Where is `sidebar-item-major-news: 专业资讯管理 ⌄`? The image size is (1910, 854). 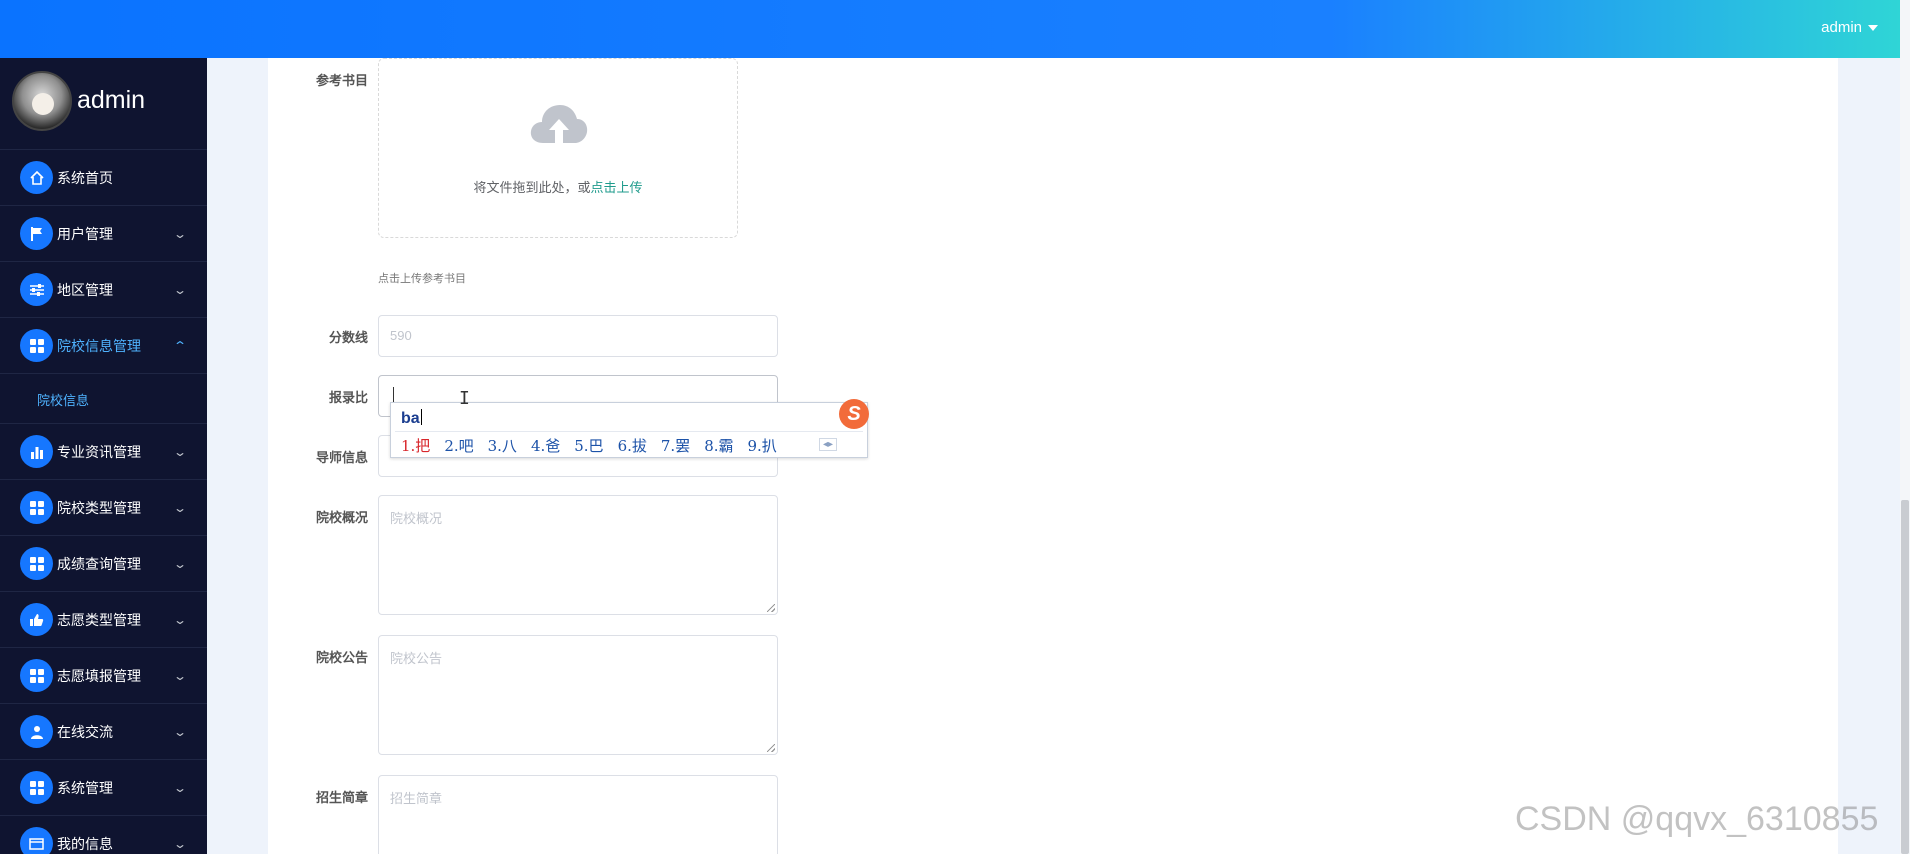
sidebar-item-major-news: 专业资讯管理 ⌄ is located at coordinates (103, 452).